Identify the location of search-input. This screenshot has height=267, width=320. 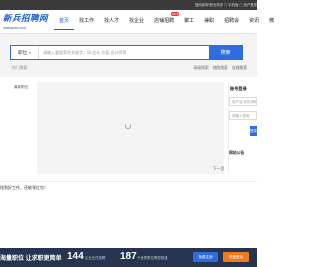
(124, 52).